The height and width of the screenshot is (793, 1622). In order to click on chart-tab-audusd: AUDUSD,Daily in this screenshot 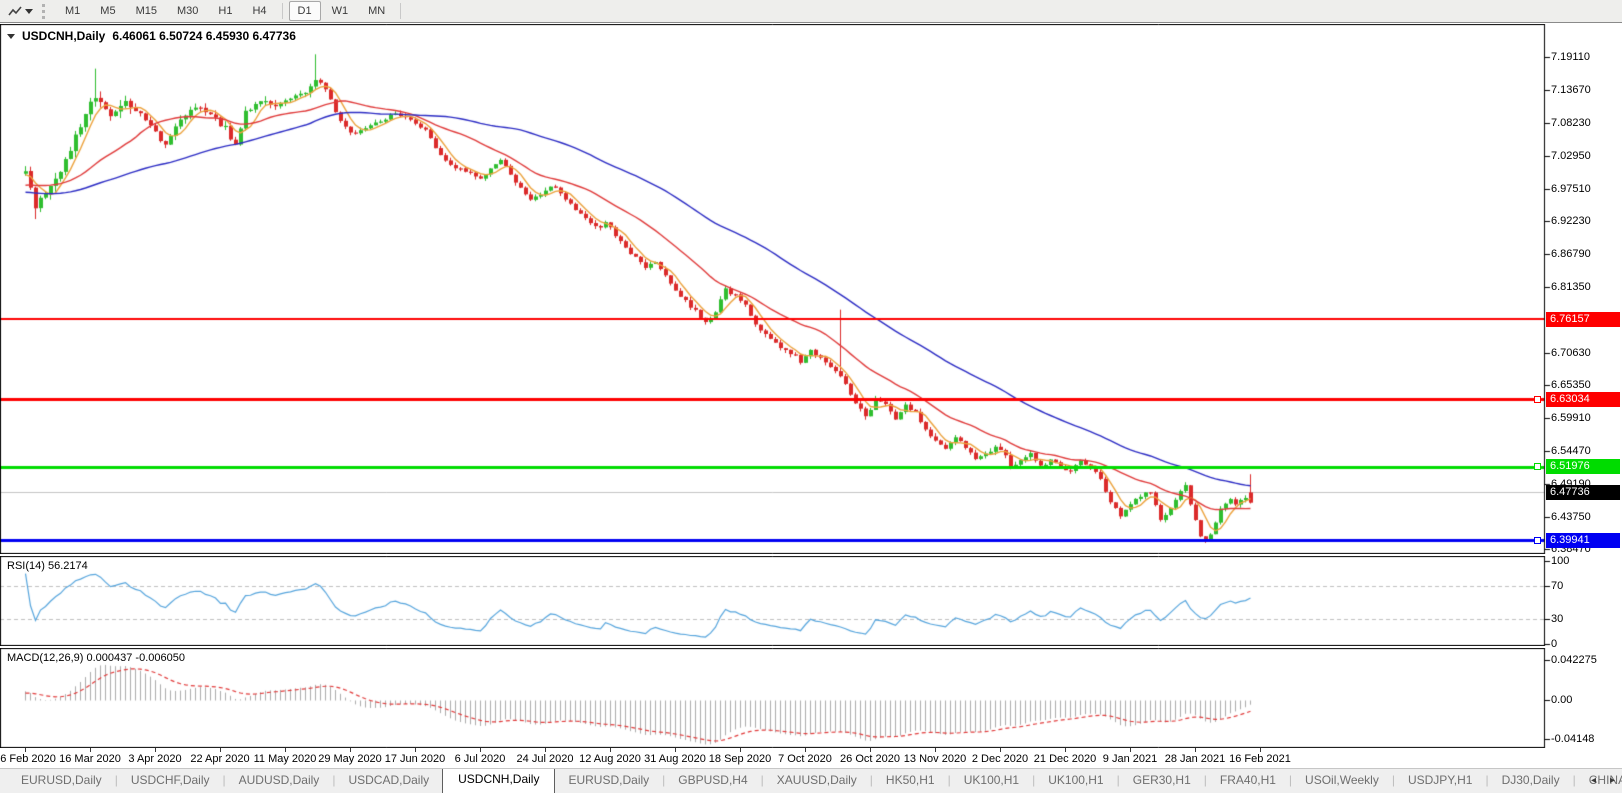, I will do `click(279, 781)`.